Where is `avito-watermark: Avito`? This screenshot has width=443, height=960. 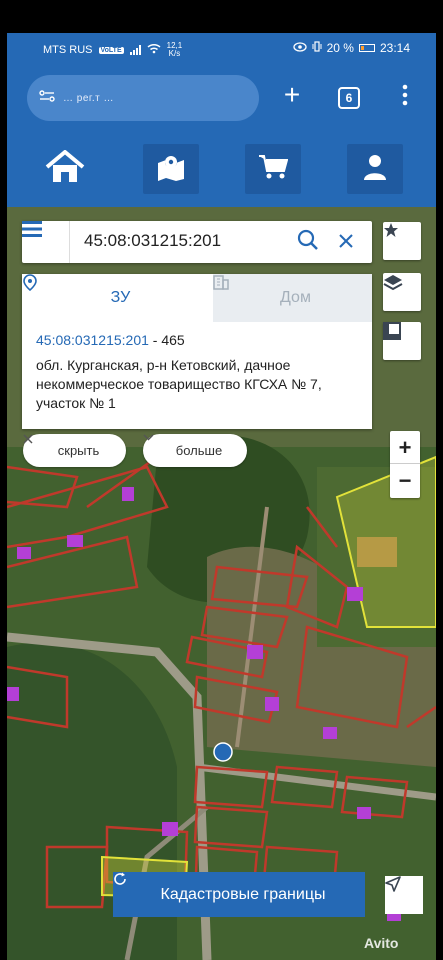 avito-watermark: Avito is located at coordinates (381, 943).